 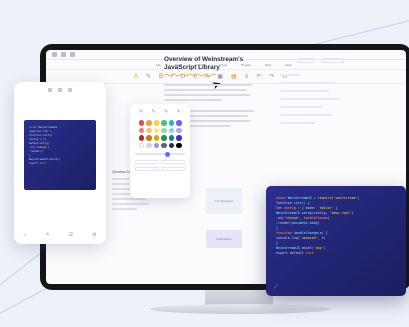 What do you see at coordinates (234, 77) in the screenshot?
I see `table-icon: ▦` at bounding box center [234, 77].